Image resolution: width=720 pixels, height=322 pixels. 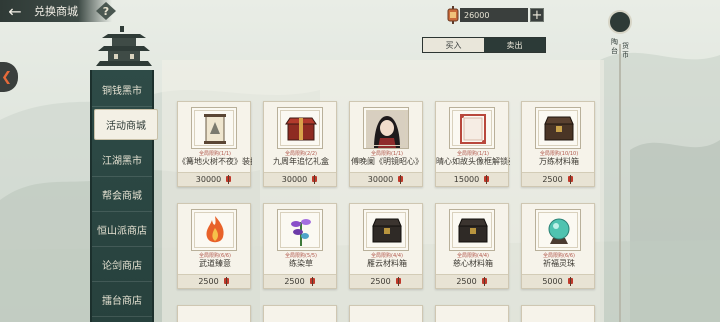 I want to click on back-button: ←, so click(x=15, y=11).